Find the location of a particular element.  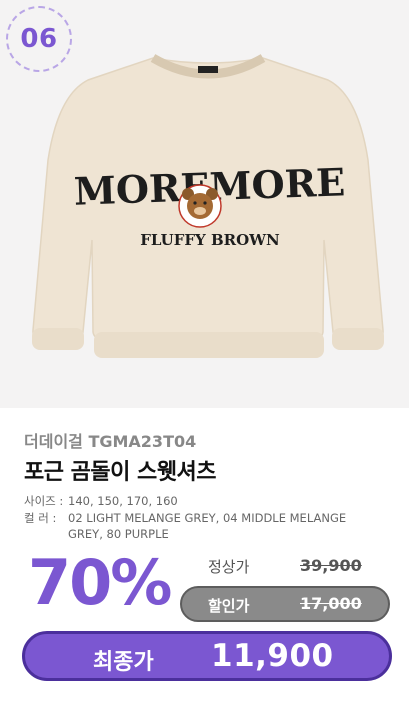

final-price-bar: 최종가 11,900 is located at coordinates (207, 656).